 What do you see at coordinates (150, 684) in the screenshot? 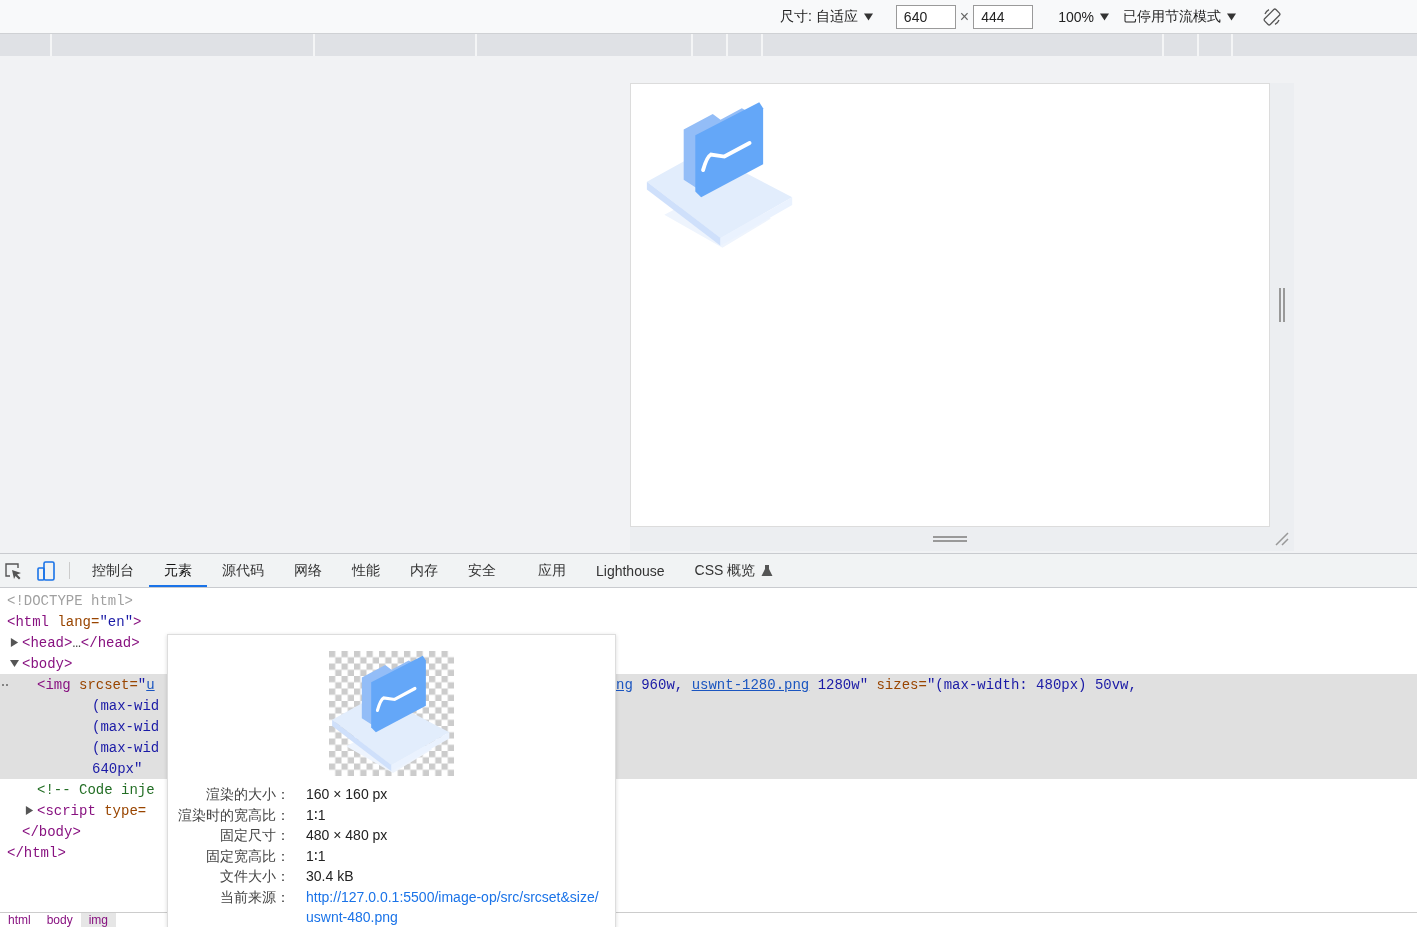
I see `code-link: u` at bounding box center [150, 684].